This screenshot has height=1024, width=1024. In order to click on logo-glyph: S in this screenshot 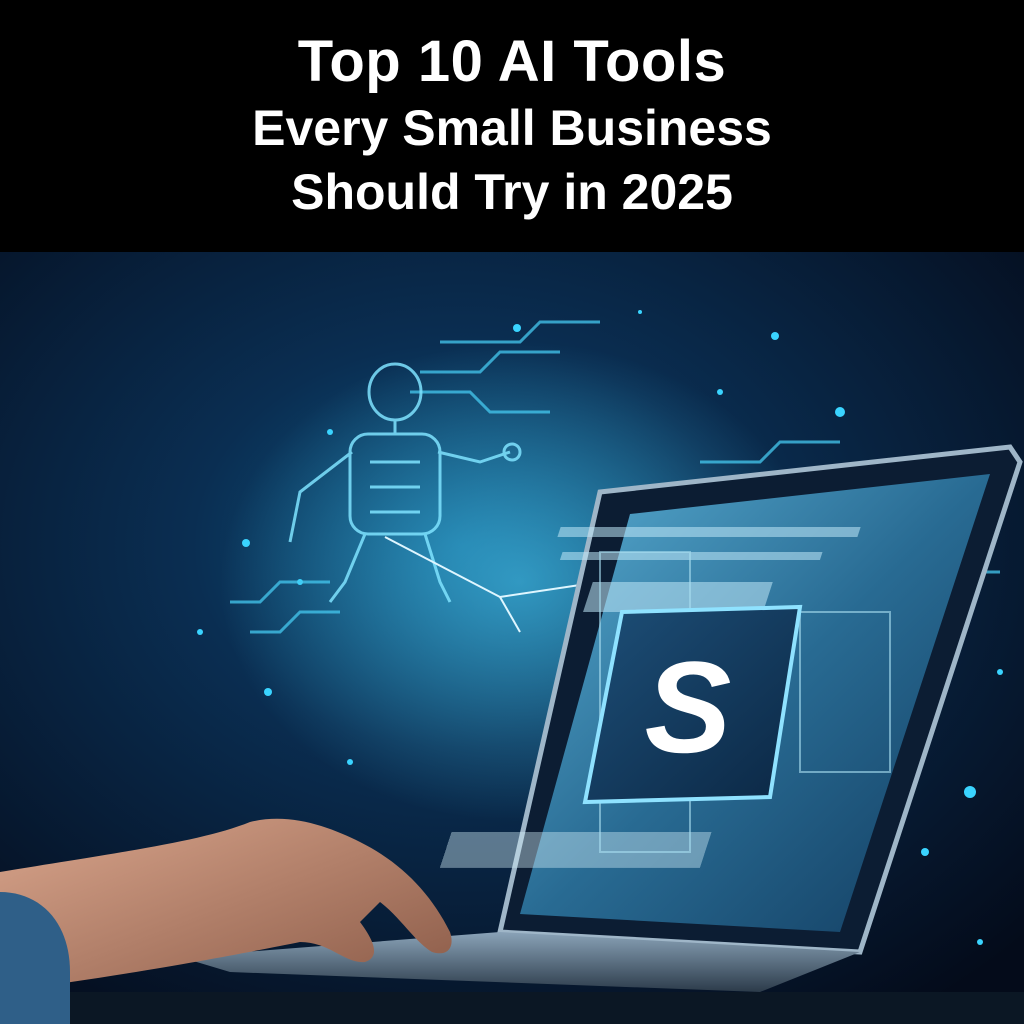, I will do `click(688, 707)`.